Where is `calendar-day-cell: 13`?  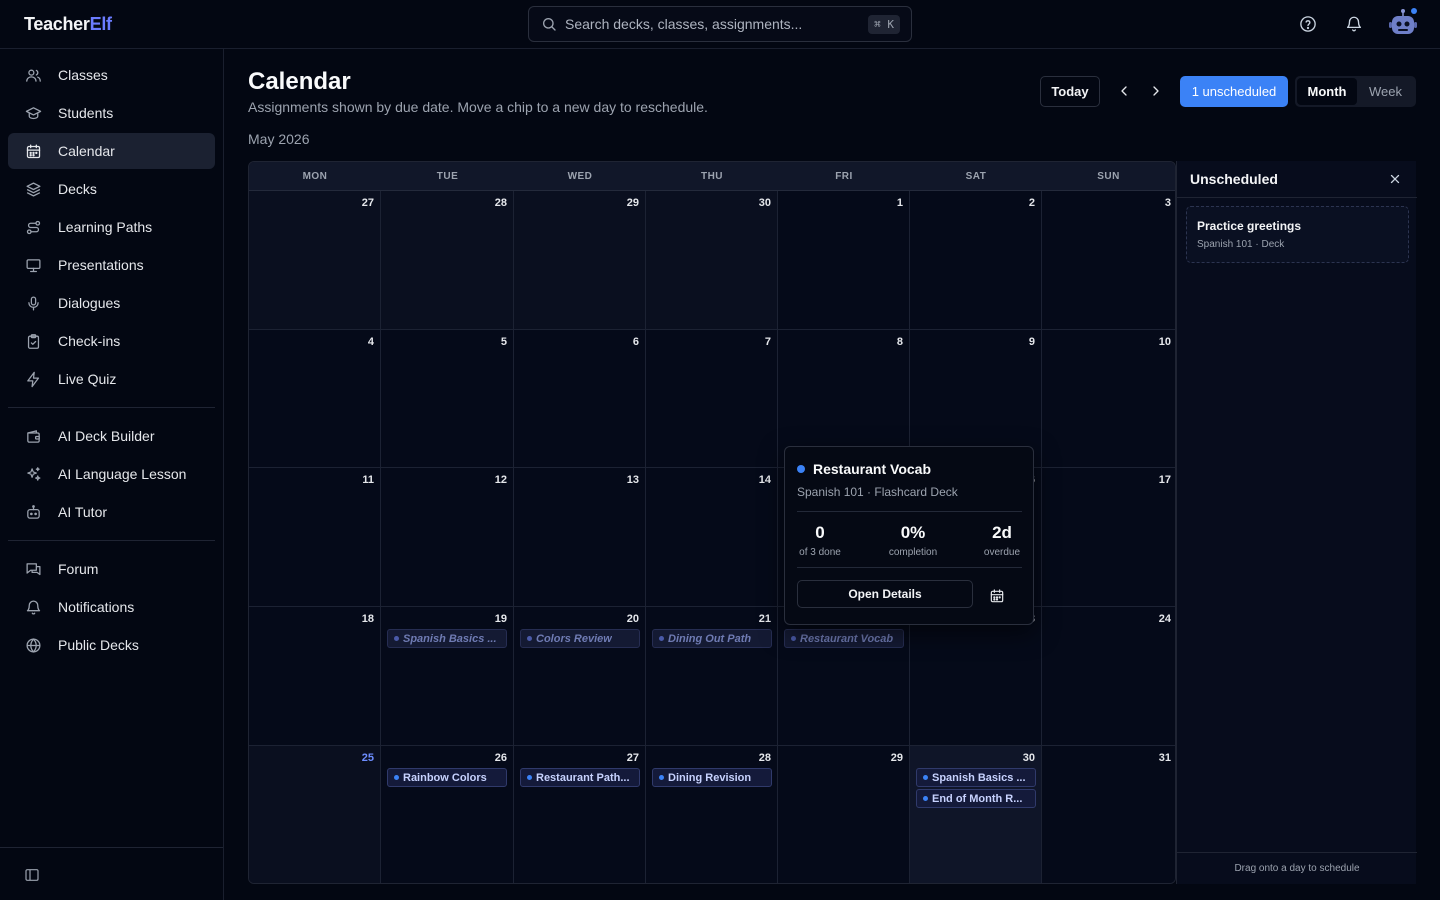 calendar-day-cell: 13 is located at coordinates (580, 537).